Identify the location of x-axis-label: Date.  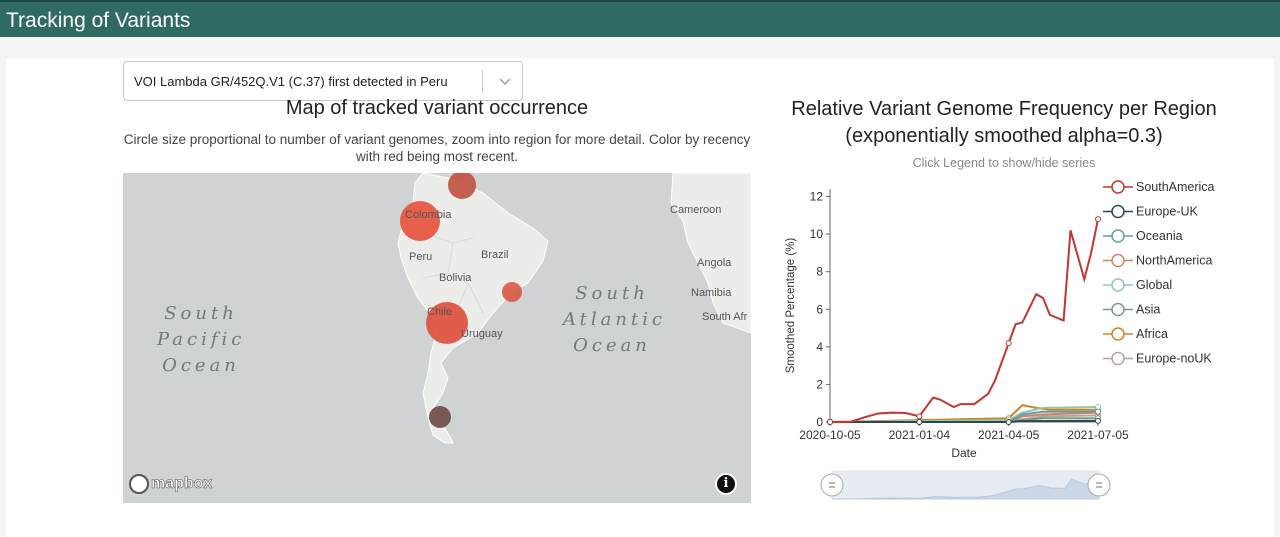
(964, 453).